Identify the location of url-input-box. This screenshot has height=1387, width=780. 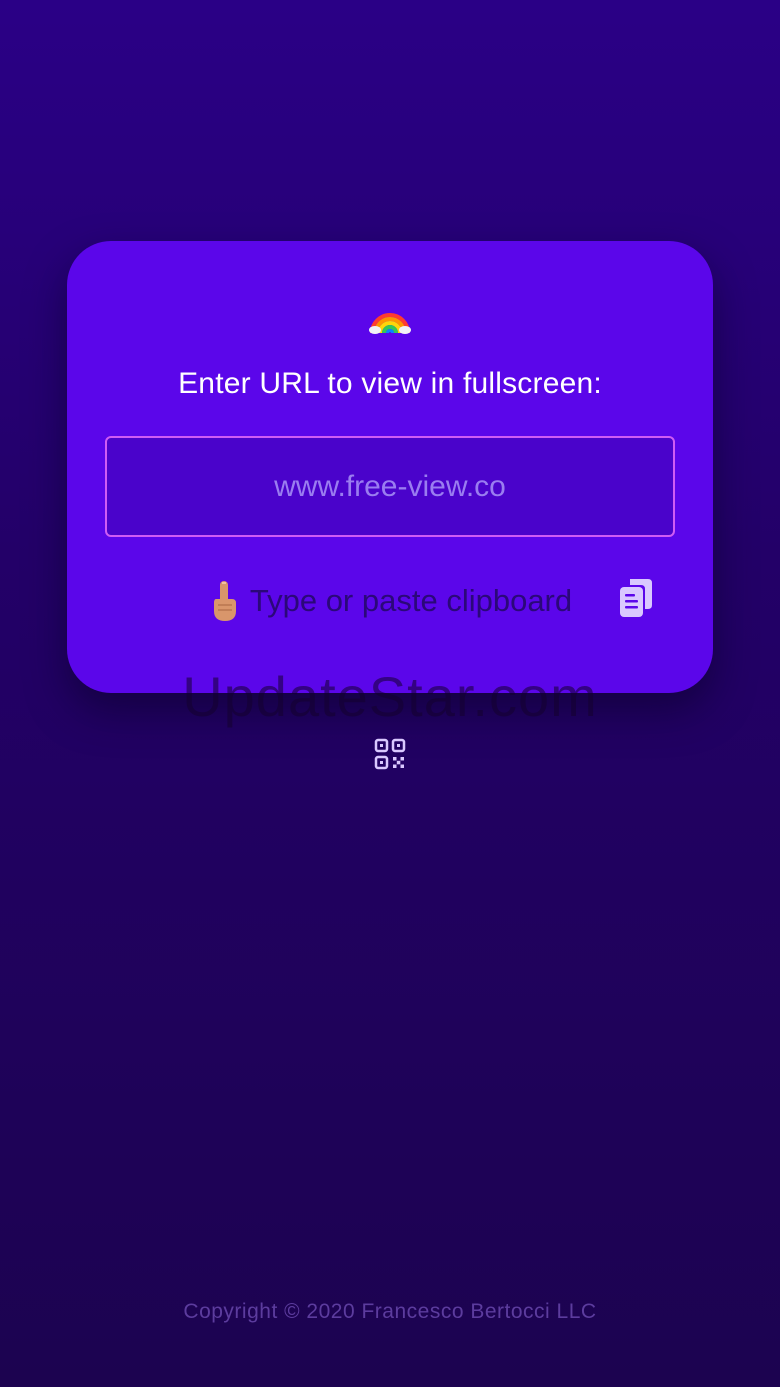
(390, 486).